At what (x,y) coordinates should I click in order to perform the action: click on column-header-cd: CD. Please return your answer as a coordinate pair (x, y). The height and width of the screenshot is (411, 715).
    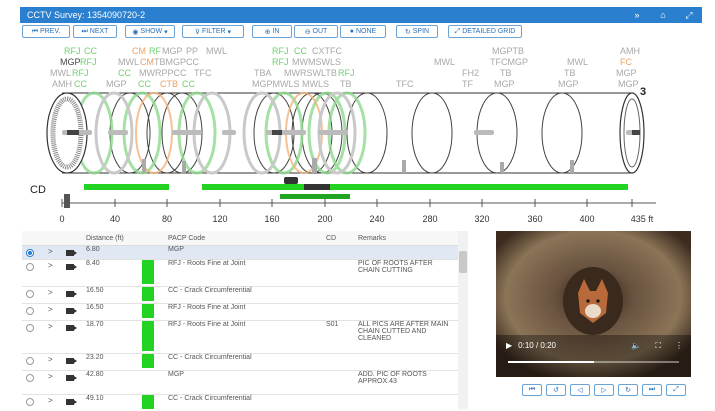
    Looking at the image, I should click on (338, 238).